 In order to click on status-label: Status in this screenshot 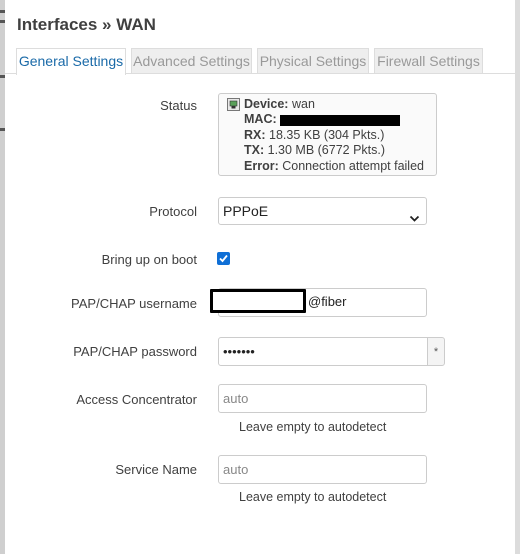, I will do `click(178, 105)`.